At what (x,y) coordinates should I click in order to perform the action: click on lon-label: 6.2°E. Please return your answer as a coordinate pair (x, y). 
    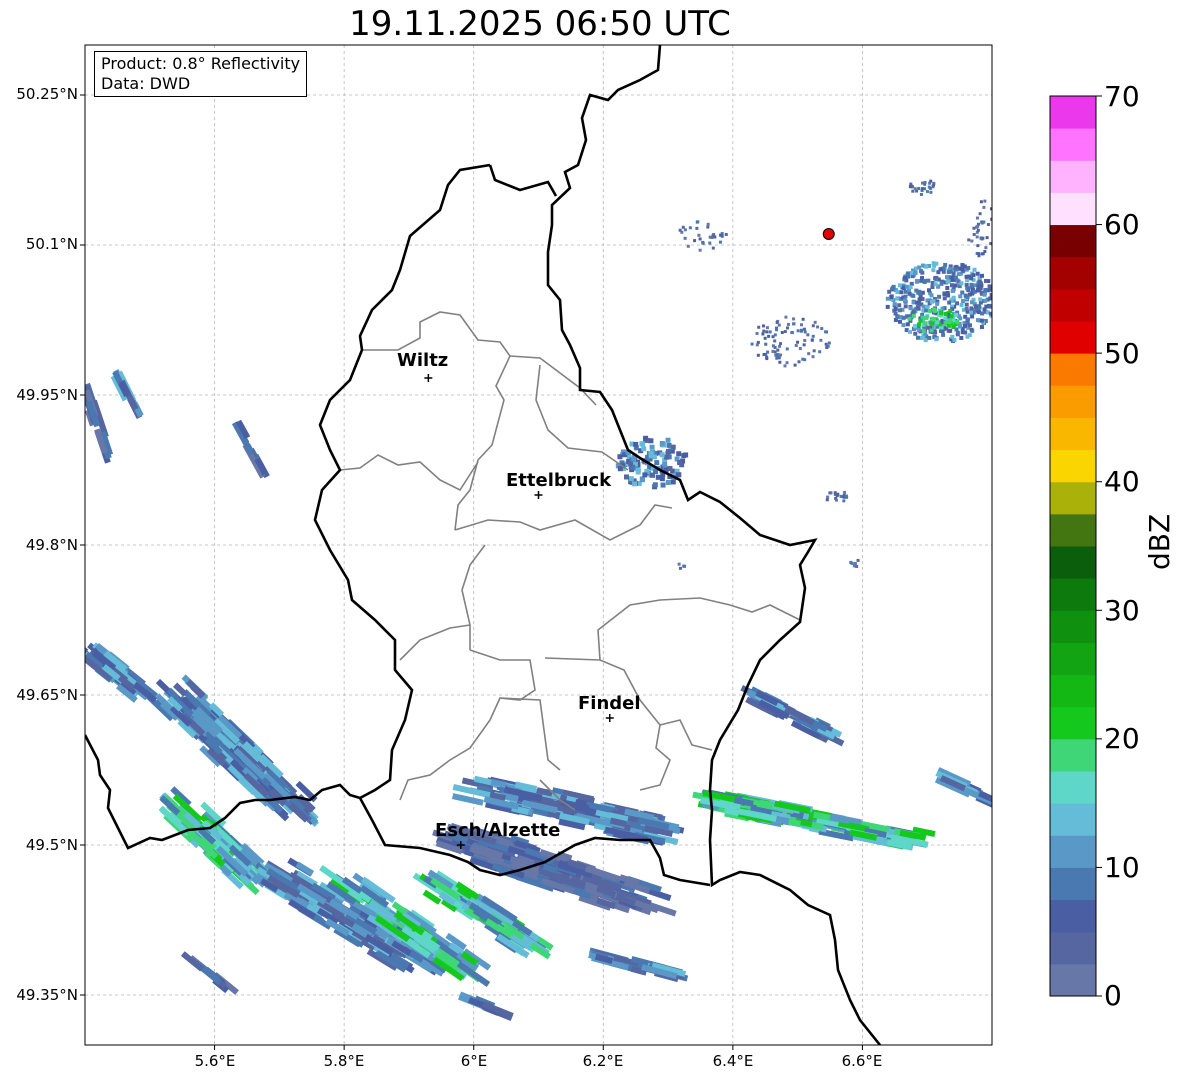
    Looking at the image, I should click on (603, 1061).